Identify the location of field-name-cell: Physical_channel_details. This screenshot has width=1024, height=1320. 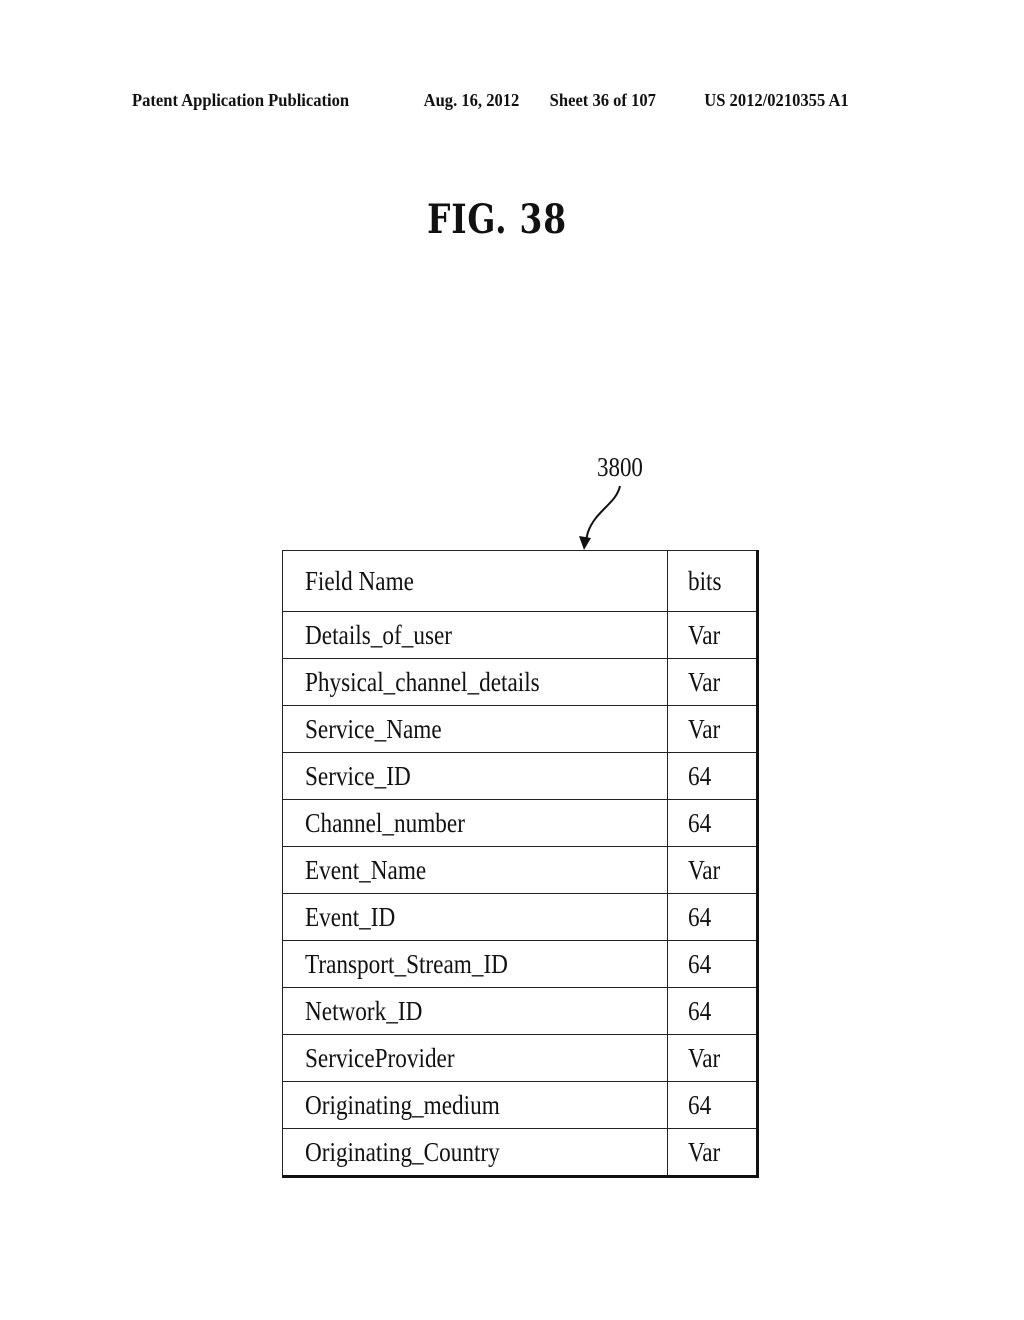
(475, 682).